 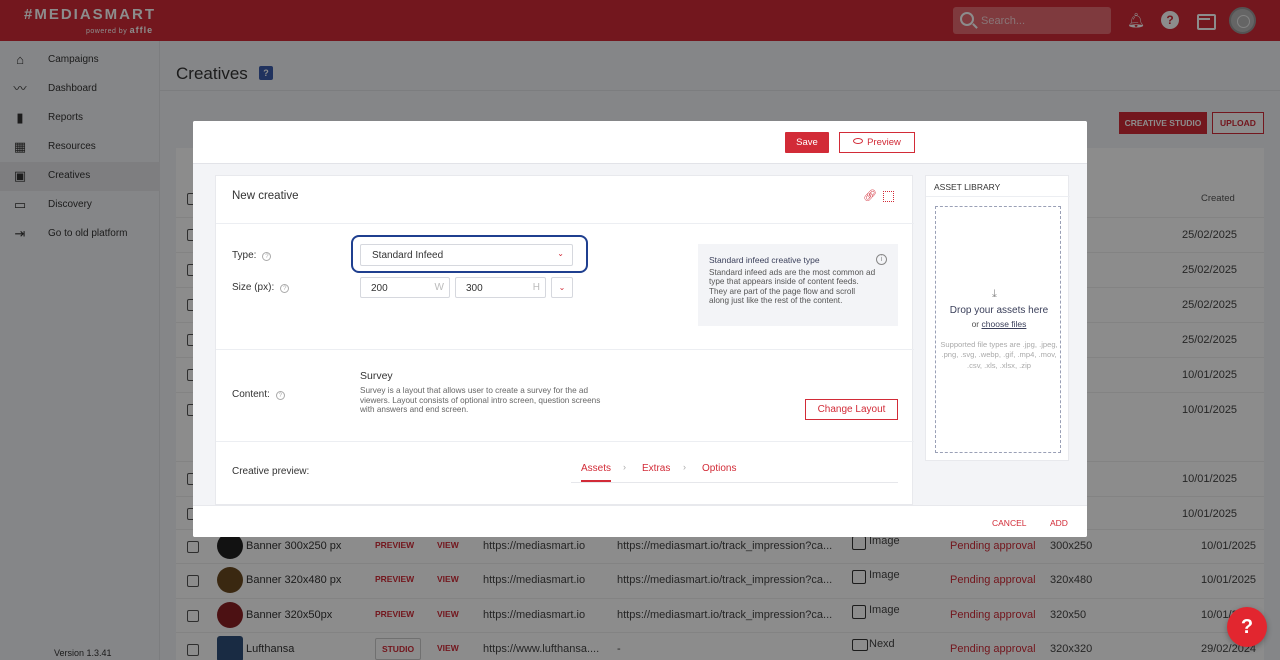 I want to click on save-button: Save, so click(x=807, y=142).